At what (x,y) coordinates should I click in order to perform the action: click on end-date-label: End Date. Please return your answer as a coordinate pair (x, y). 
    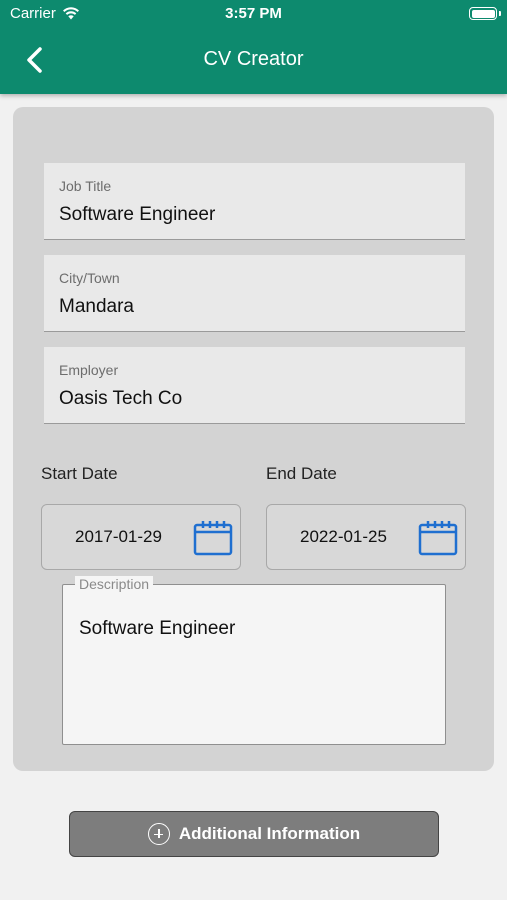
    Looking at the image, I should click on (301, 473).